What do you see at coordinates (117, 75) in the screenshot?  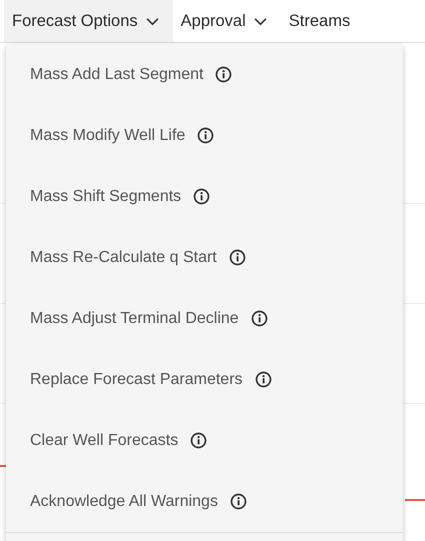 I see `menu-item-label: Mass Add Last Segment` at bounding box center [117, 75].